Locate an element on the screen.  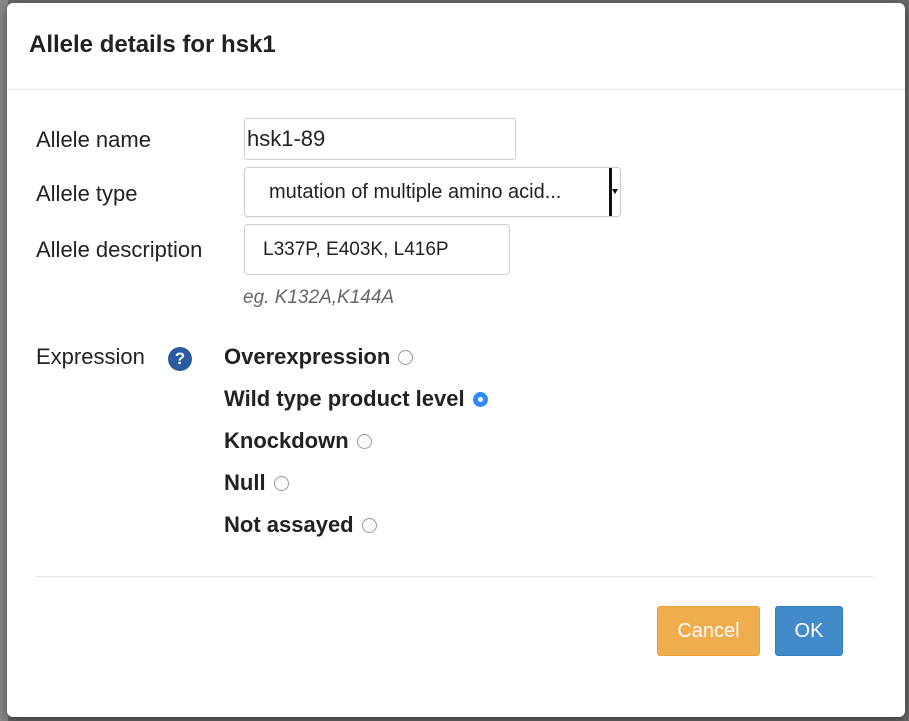
allele-name-input is located at coordinates (380, 139).